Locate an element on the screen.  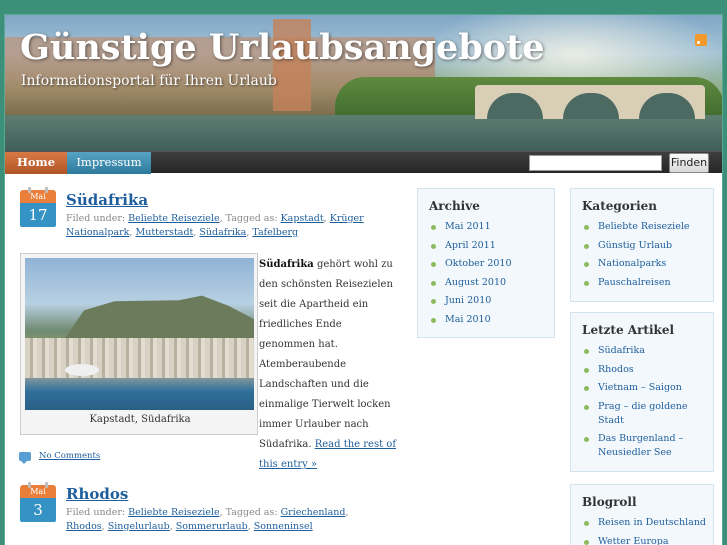
search-input is located at coordinates (595, 163).